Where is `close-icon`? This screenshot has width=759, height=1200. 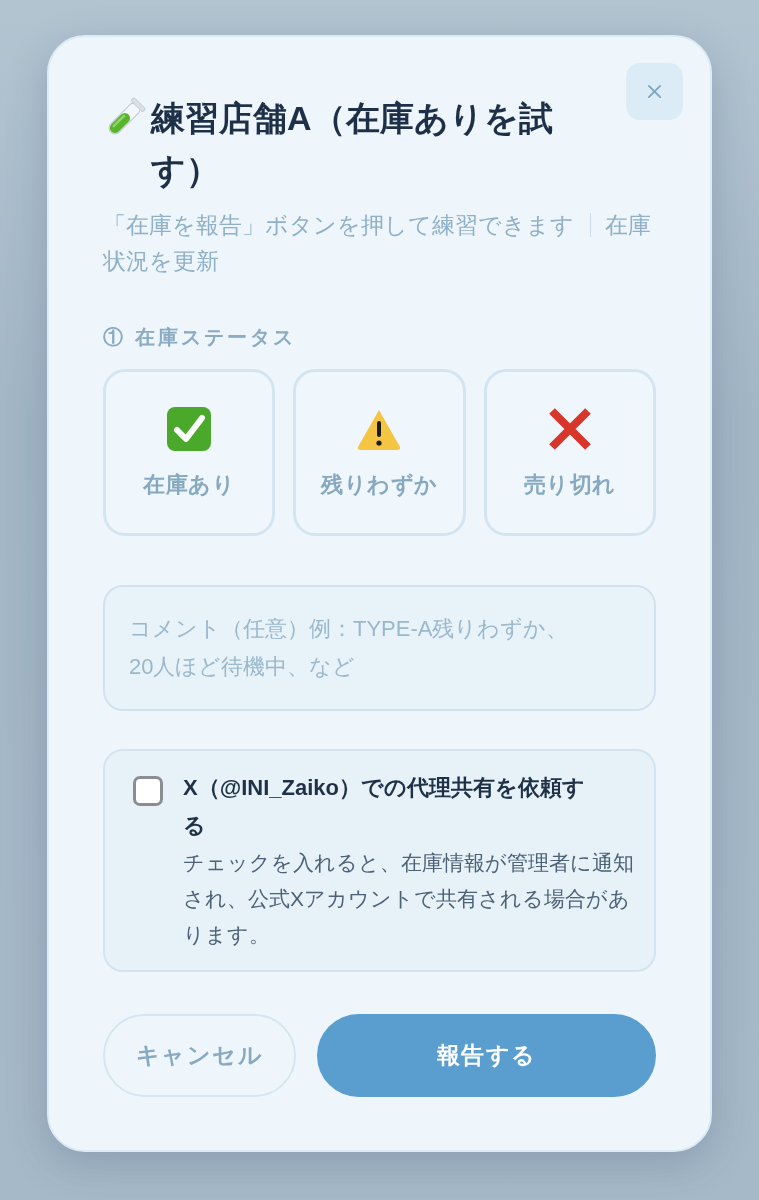 close-icon is located at coordinates (654, 91).